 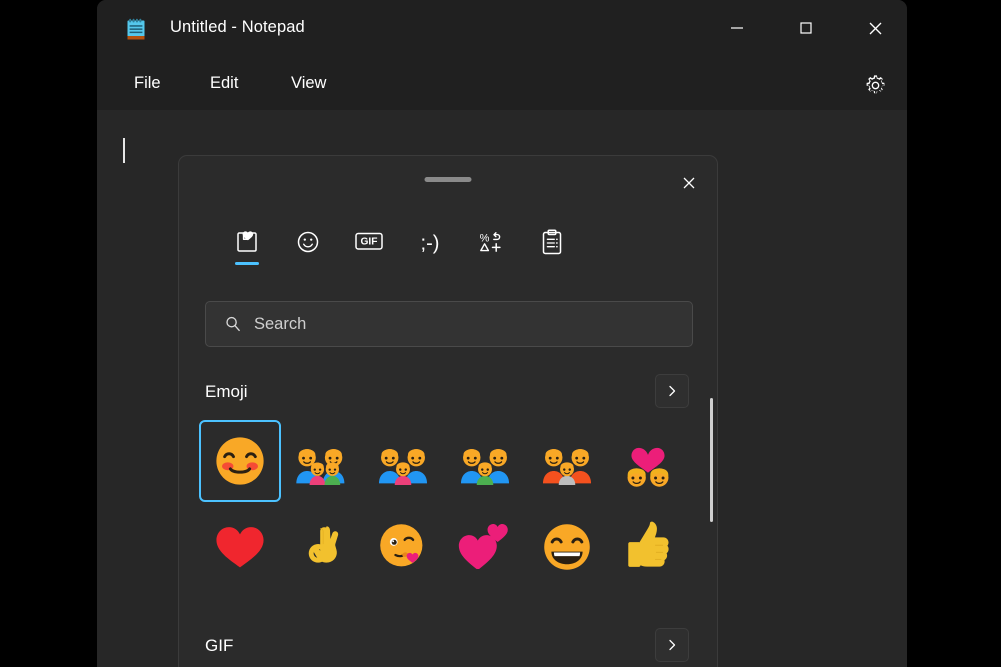 What do you see at coordinates (136, 30) in the screenshot?
I see `notepad-icon` at bounding box center [136, 30].